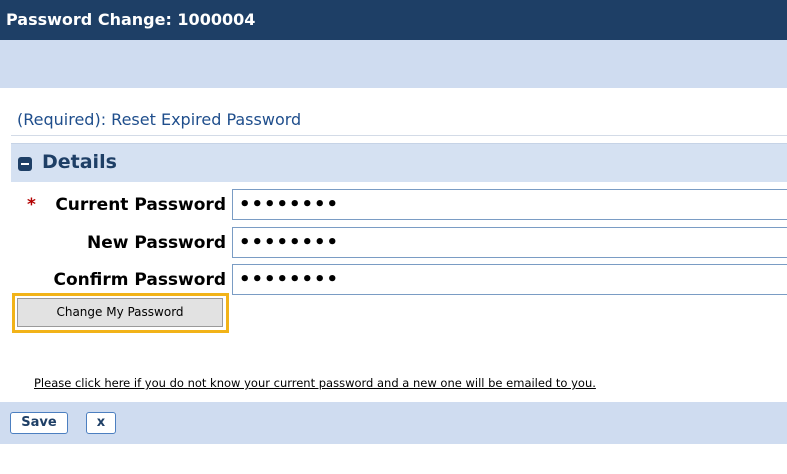 The width and height of the screenshot is (787, 474). I want to click on close-button: x, so click(101, 423).